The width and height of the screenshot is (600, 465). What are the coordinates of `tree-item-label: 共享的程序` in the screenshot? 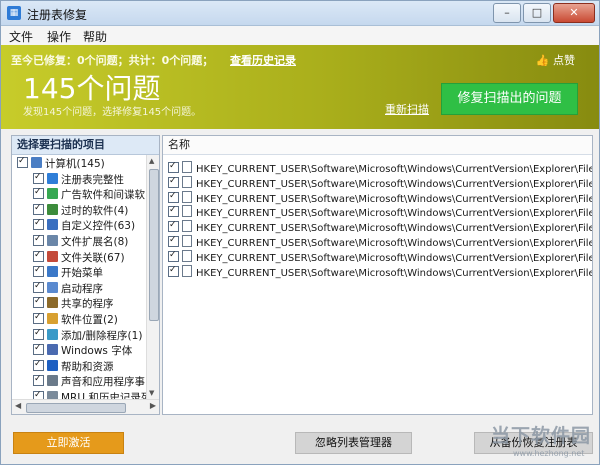 It's located at (87, 304).